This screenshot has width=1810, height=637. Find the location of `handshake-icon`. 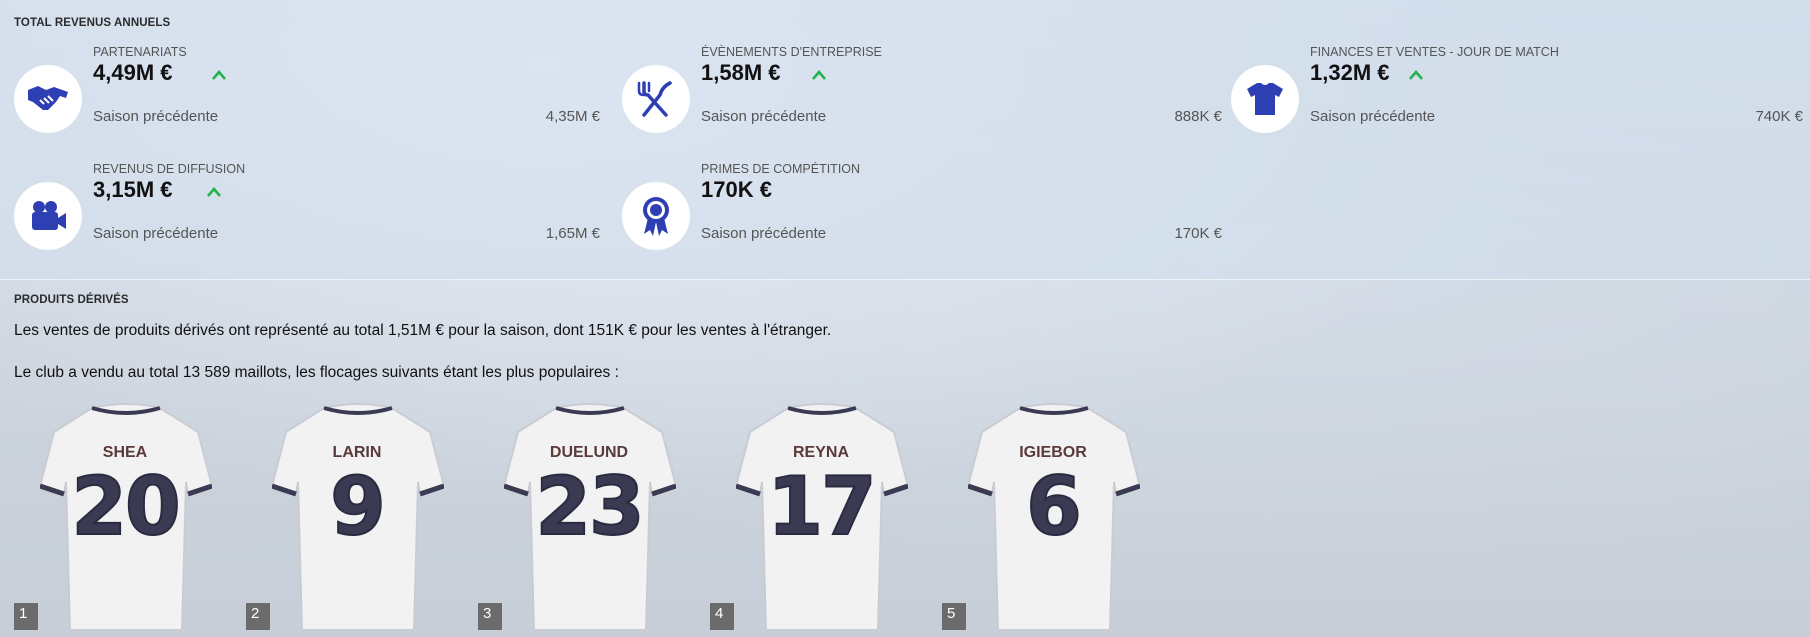

handshake-icon is located at coordinates (48, 99).